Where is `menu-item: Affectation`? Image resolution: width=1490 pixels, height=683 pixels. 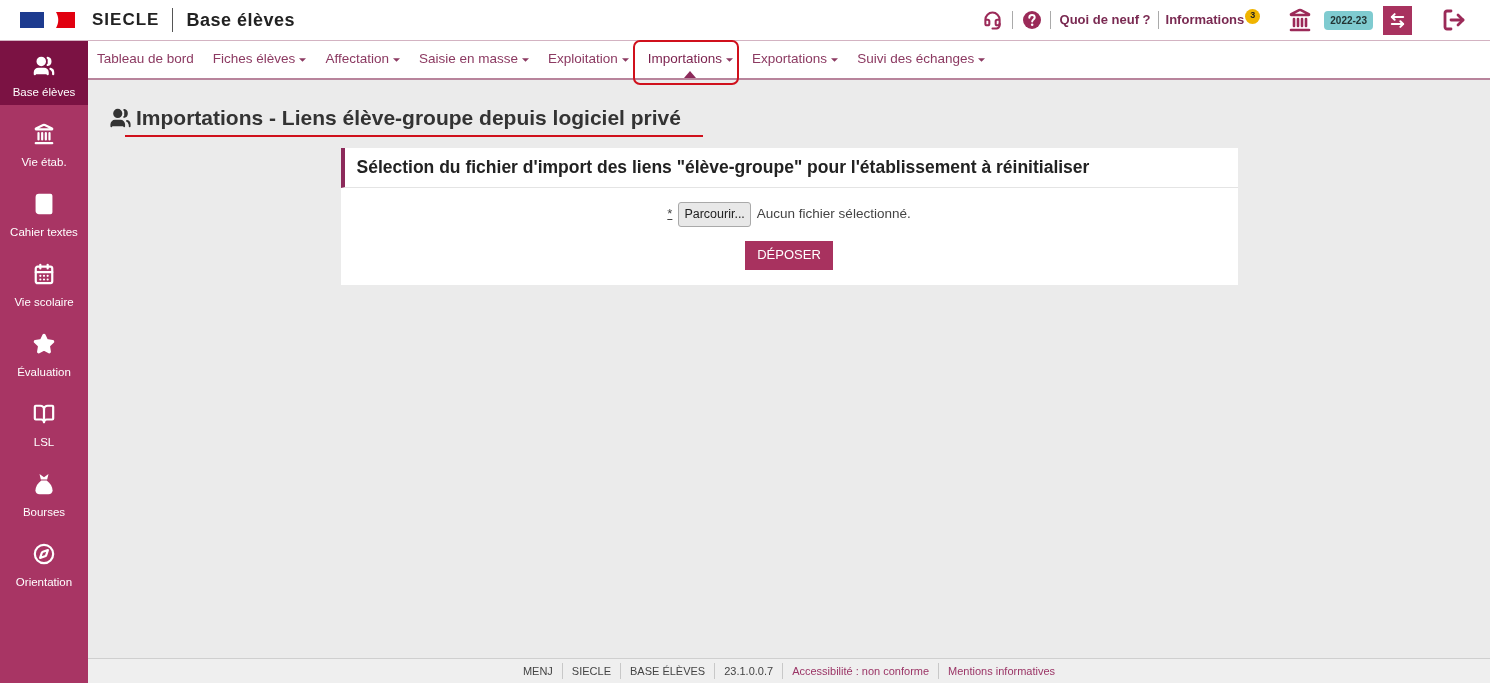 menu-item: Affectation is located at coordinates (362, 59).